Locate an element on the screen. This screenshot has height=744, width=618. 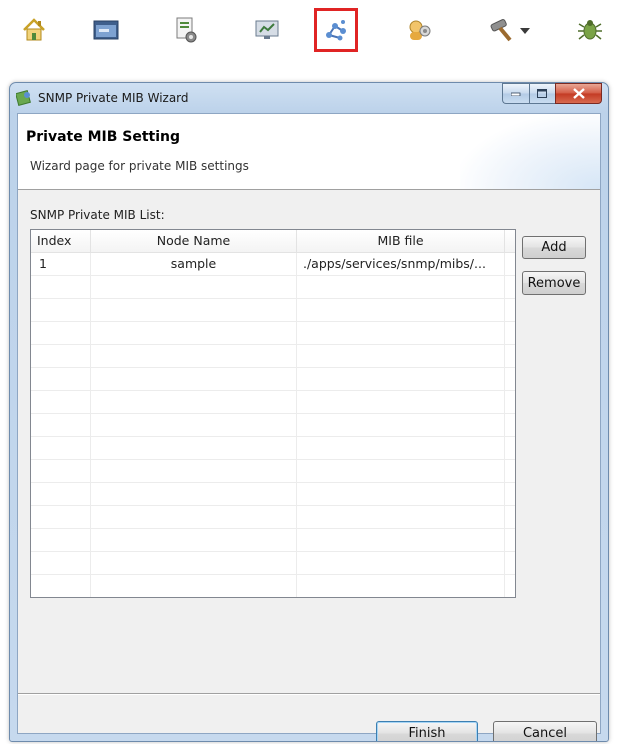
document-settings-icon is located at coordinates (186, 30).